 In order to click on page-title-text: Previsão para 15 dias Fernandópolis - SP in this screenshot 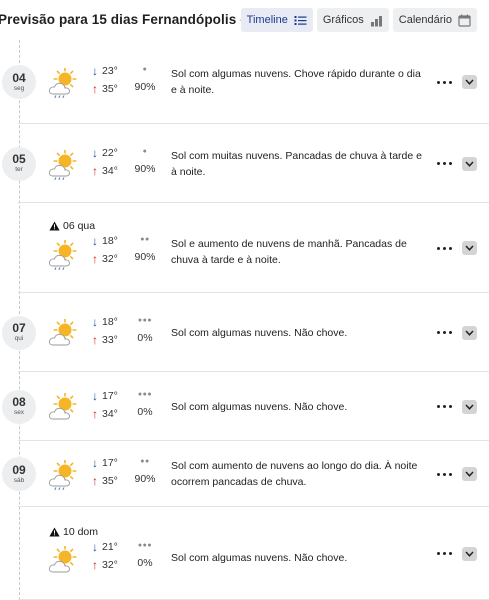, I will do `click(133, 19)`.